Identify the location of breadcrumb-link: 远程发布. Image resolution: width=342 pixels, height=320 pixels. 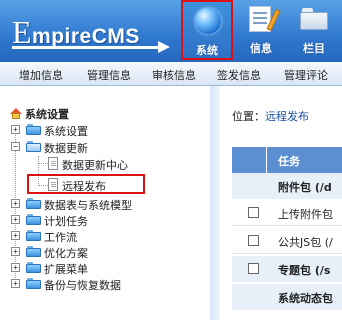
(287, 116).